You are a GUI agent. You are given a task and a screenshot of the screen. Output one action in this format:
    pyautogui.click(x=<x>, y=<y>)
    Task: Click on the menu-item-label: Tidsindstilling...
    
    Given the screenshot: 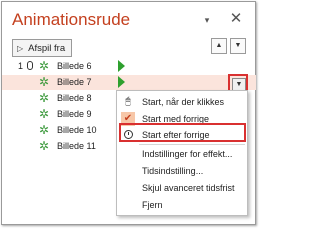 What is the action you would take?
    pyautogui.click(x=173, y=171)
    